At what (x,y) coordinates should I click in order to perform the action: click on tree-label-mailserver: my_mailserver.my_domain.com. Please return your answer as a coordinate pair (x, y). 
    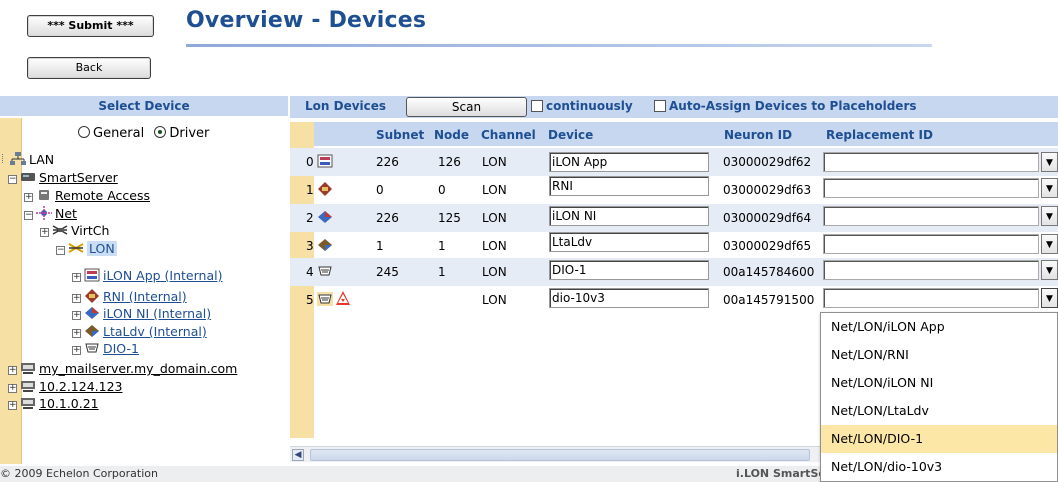
    Looking at the image, I should click on (138, 368).